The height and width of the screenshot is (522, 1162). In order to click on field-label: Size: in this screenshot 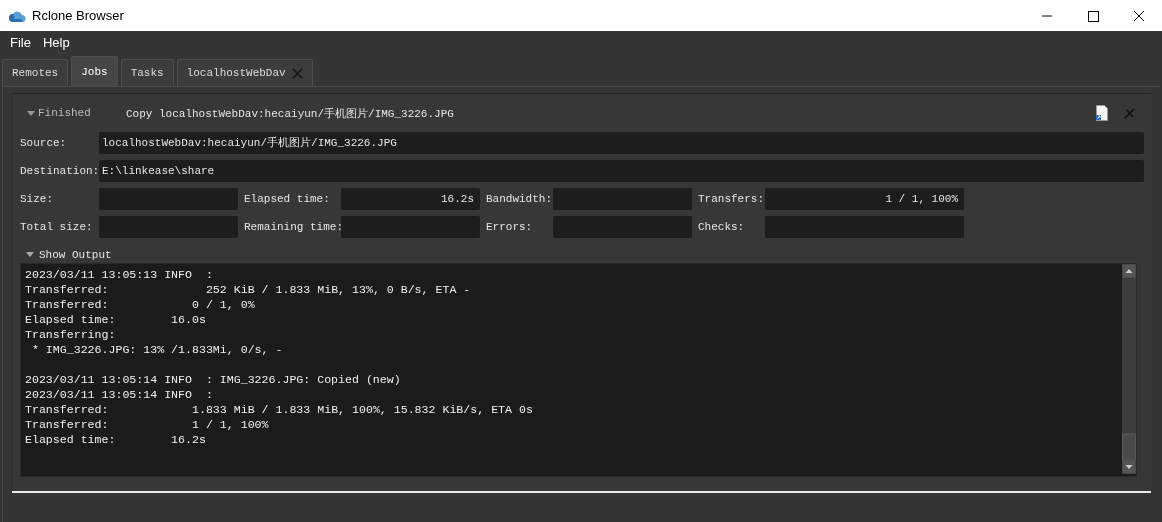, I will do `click(37, 199)`.